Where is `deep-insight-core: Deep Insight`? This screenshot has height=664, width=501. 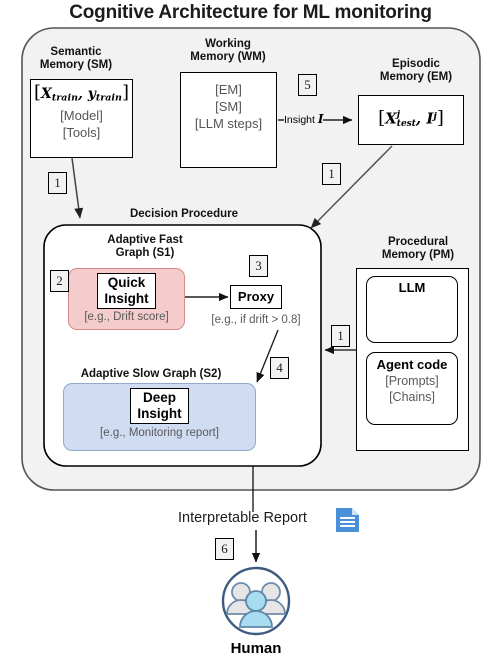
deep-insight-core: Deep Insight is located at coordinates (159, 406).